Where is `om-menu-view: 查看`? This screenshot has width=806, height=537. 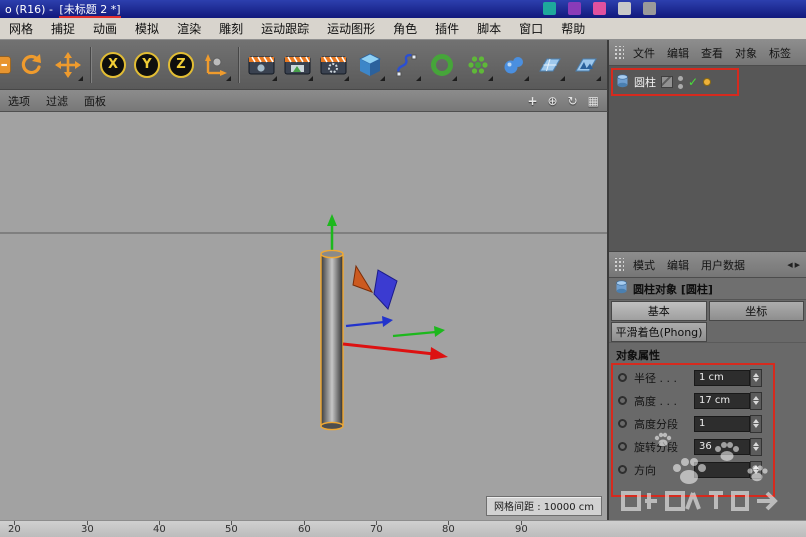 om-menu-view: 查看 is located at coordinates (712, 53).